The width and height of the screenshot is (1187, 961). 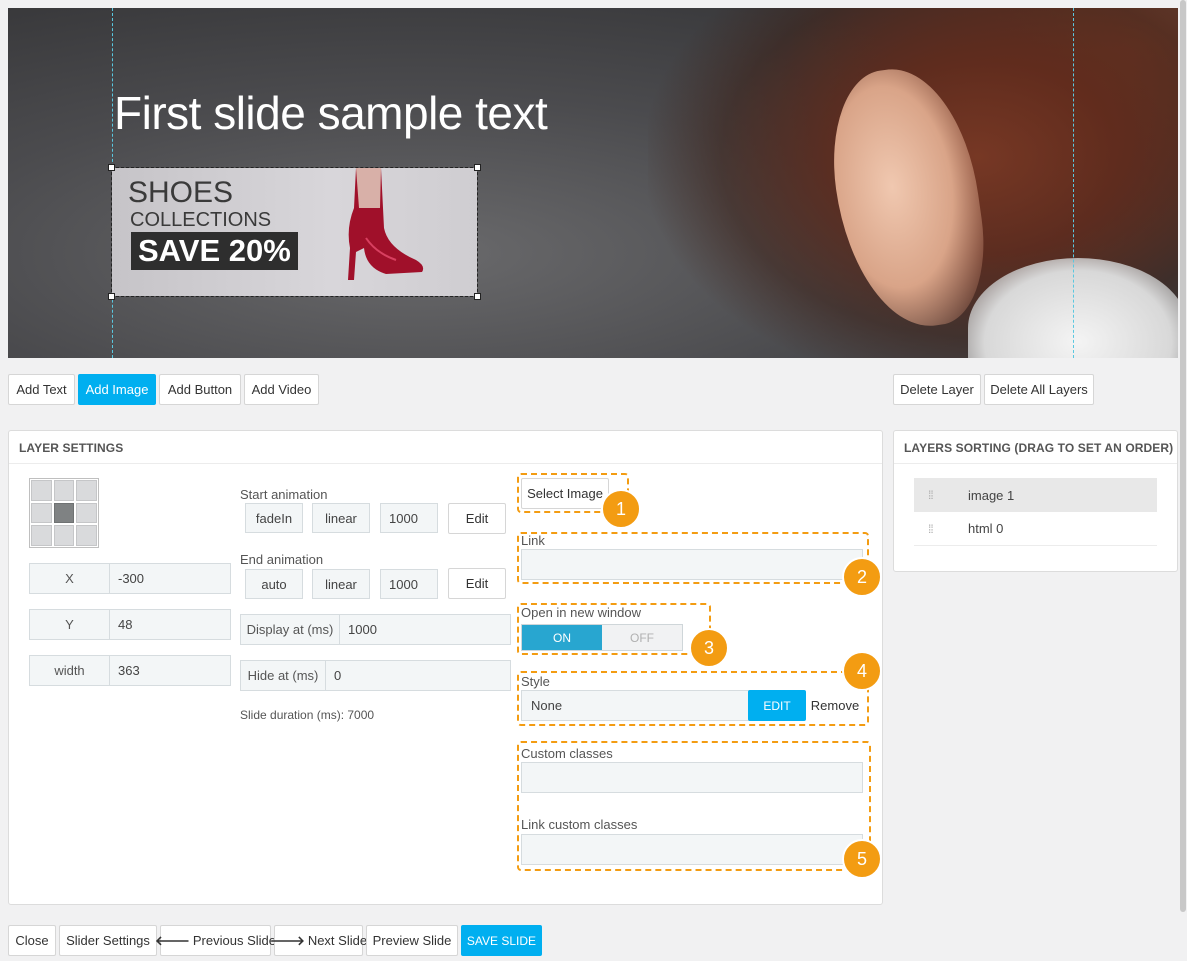 I want to click on resize-handle-bottom-right, so click(x=477, y=296).